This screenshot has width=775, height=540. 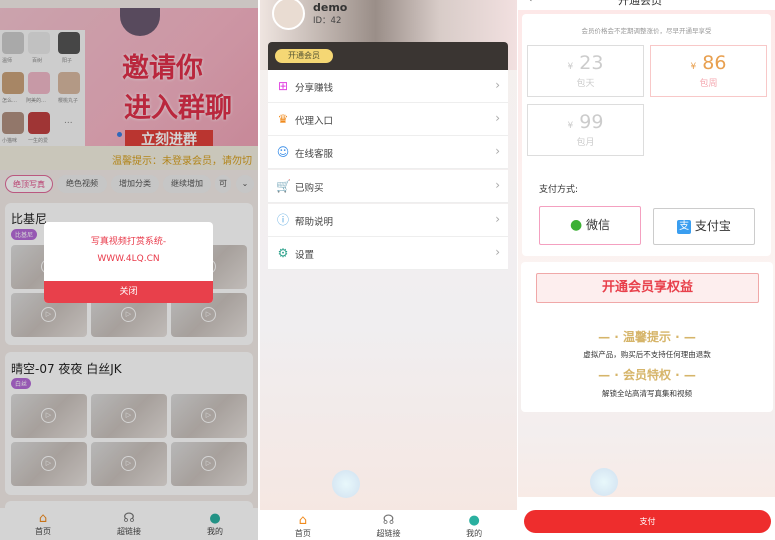 I want to click on vip-bar: 开通会员, so click(x=388, y=56).